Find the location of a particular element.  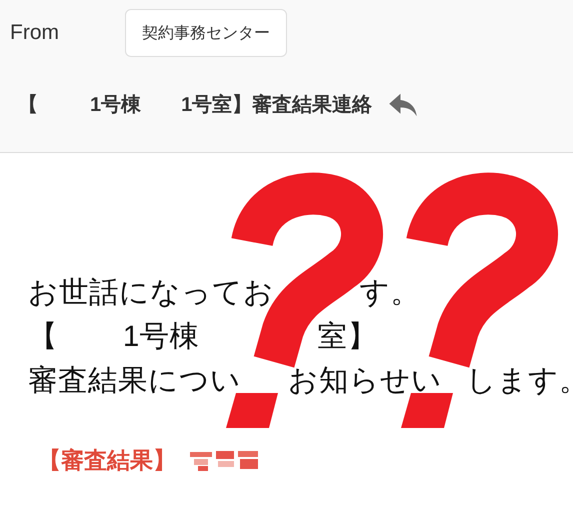

redacted-text-drawing is located at coordinates (225, 460).